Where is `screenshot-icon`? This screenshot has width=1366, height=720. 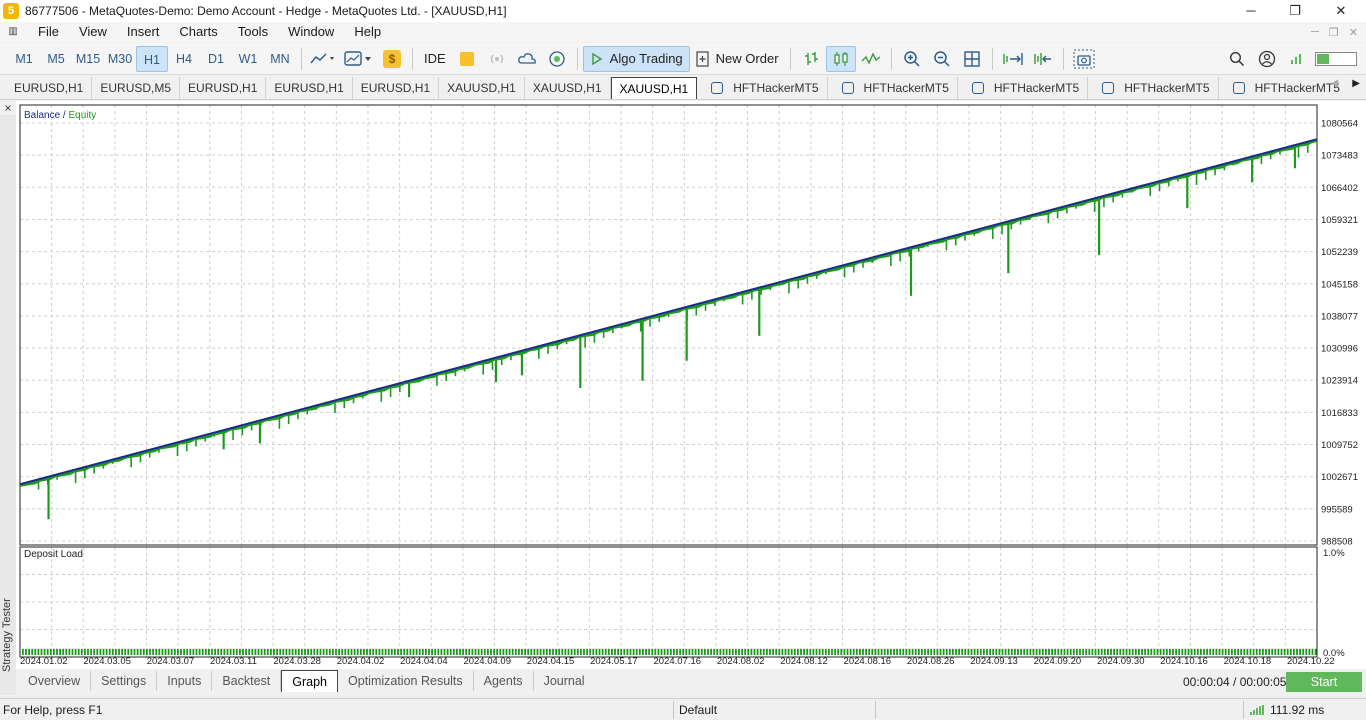
screenshot-icon is located at coordinates (1084, 59).